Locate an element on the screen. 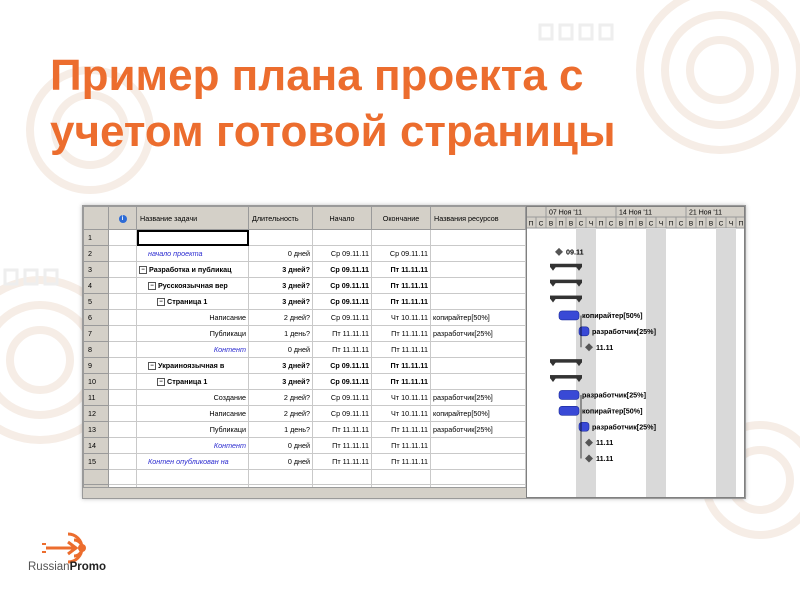 The height and width of the screenshot is (600, 800). col-header-resources: Названия ресурсов is located at coordinates (478, 218).